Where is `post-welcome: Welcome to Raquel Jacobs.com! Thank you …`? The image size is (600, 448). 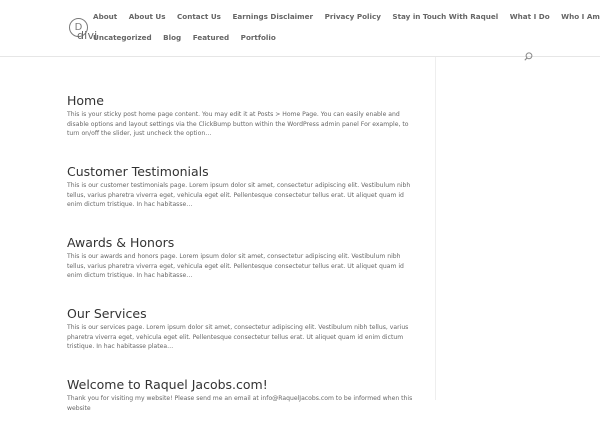 post-welcome: Welcome to Raquel Jacobs.com! Thank you … is located at coordinates (242, 412).